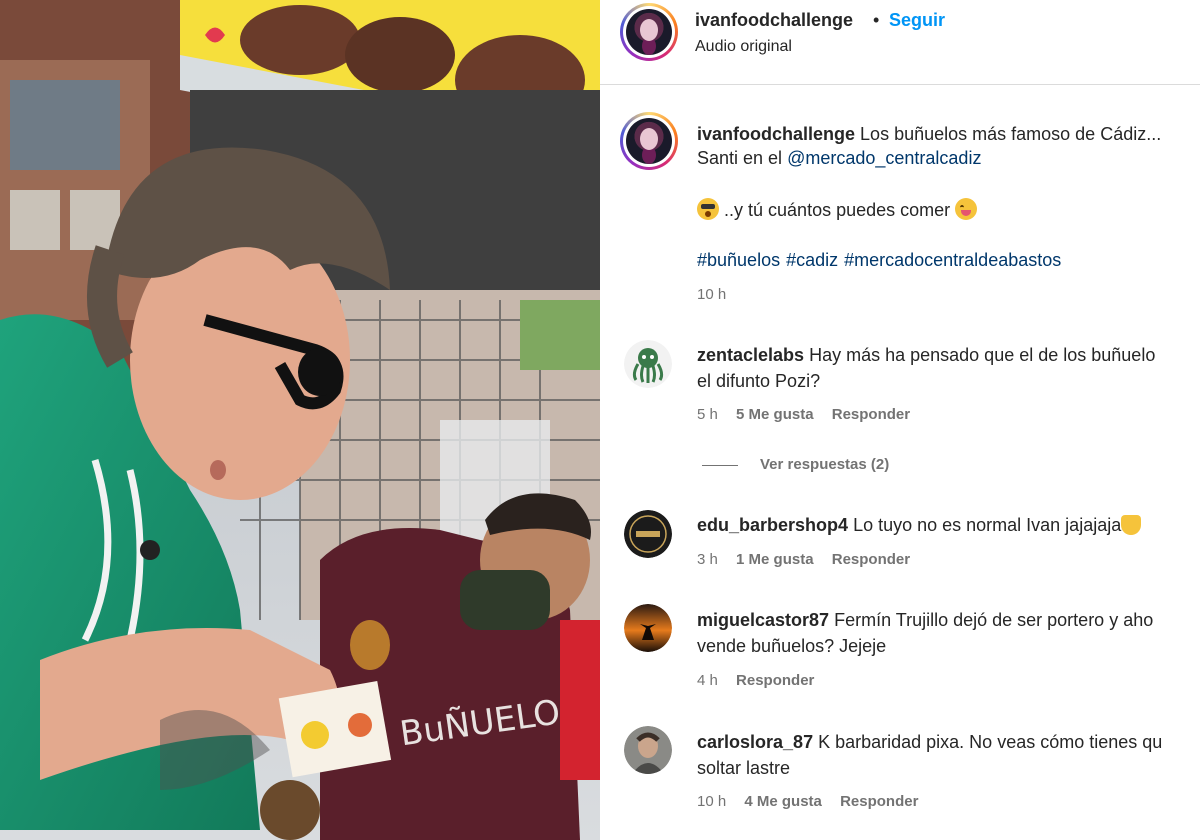 Image resolution: width=1200 pixels, height=840 pixels. I want to click on view-replies-button: Ver respuestas (2), so click(795, 464).